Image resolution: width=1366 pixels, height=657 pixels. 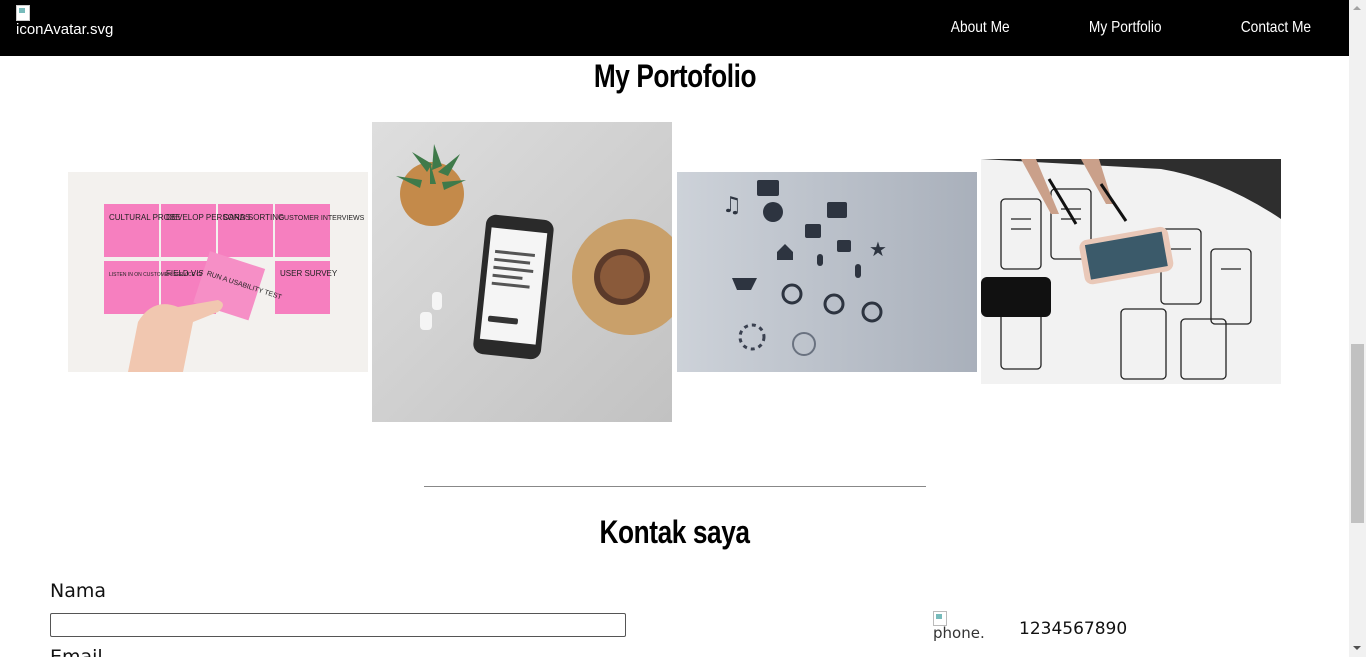 I want to click on vertical-scrollbar, so click(x=1357, y=328).